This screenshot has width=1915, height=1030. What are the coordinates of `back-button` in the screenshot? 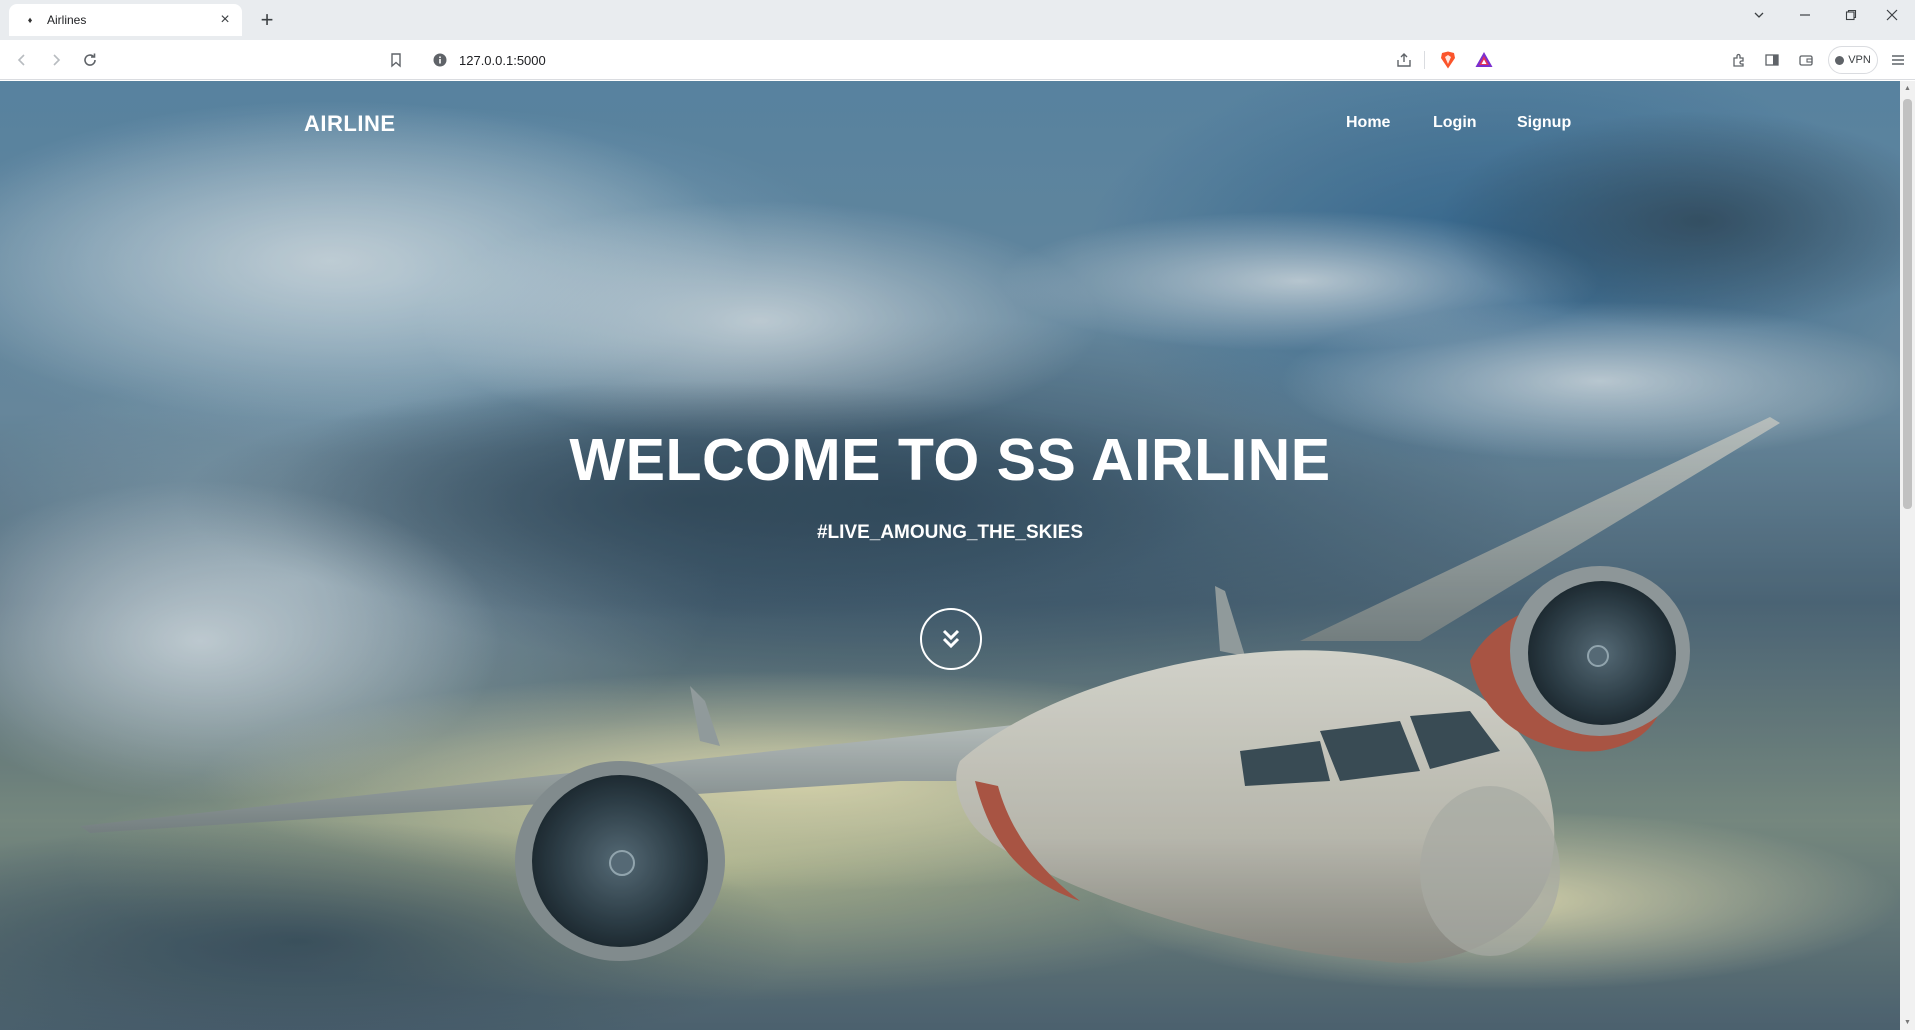 It's located at (22, 60).